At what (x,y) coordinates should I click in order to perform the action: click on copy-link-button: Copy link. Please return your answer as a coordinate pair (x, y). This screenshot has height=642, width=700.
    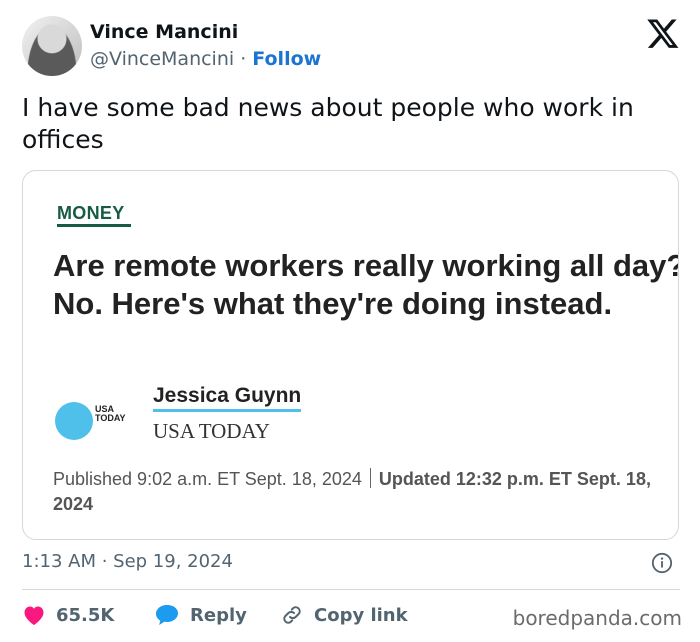
    Looking at the image, I should click on (344, 615).